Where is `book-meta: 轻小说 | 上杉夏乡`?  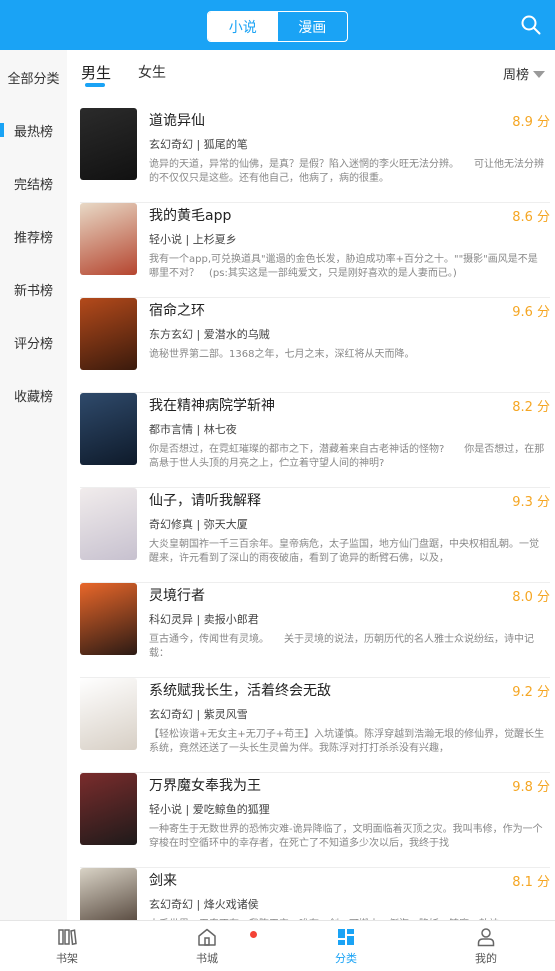 book-meta: 轻小说 | 上杉夏乡 is located at coordinates (193, 239).